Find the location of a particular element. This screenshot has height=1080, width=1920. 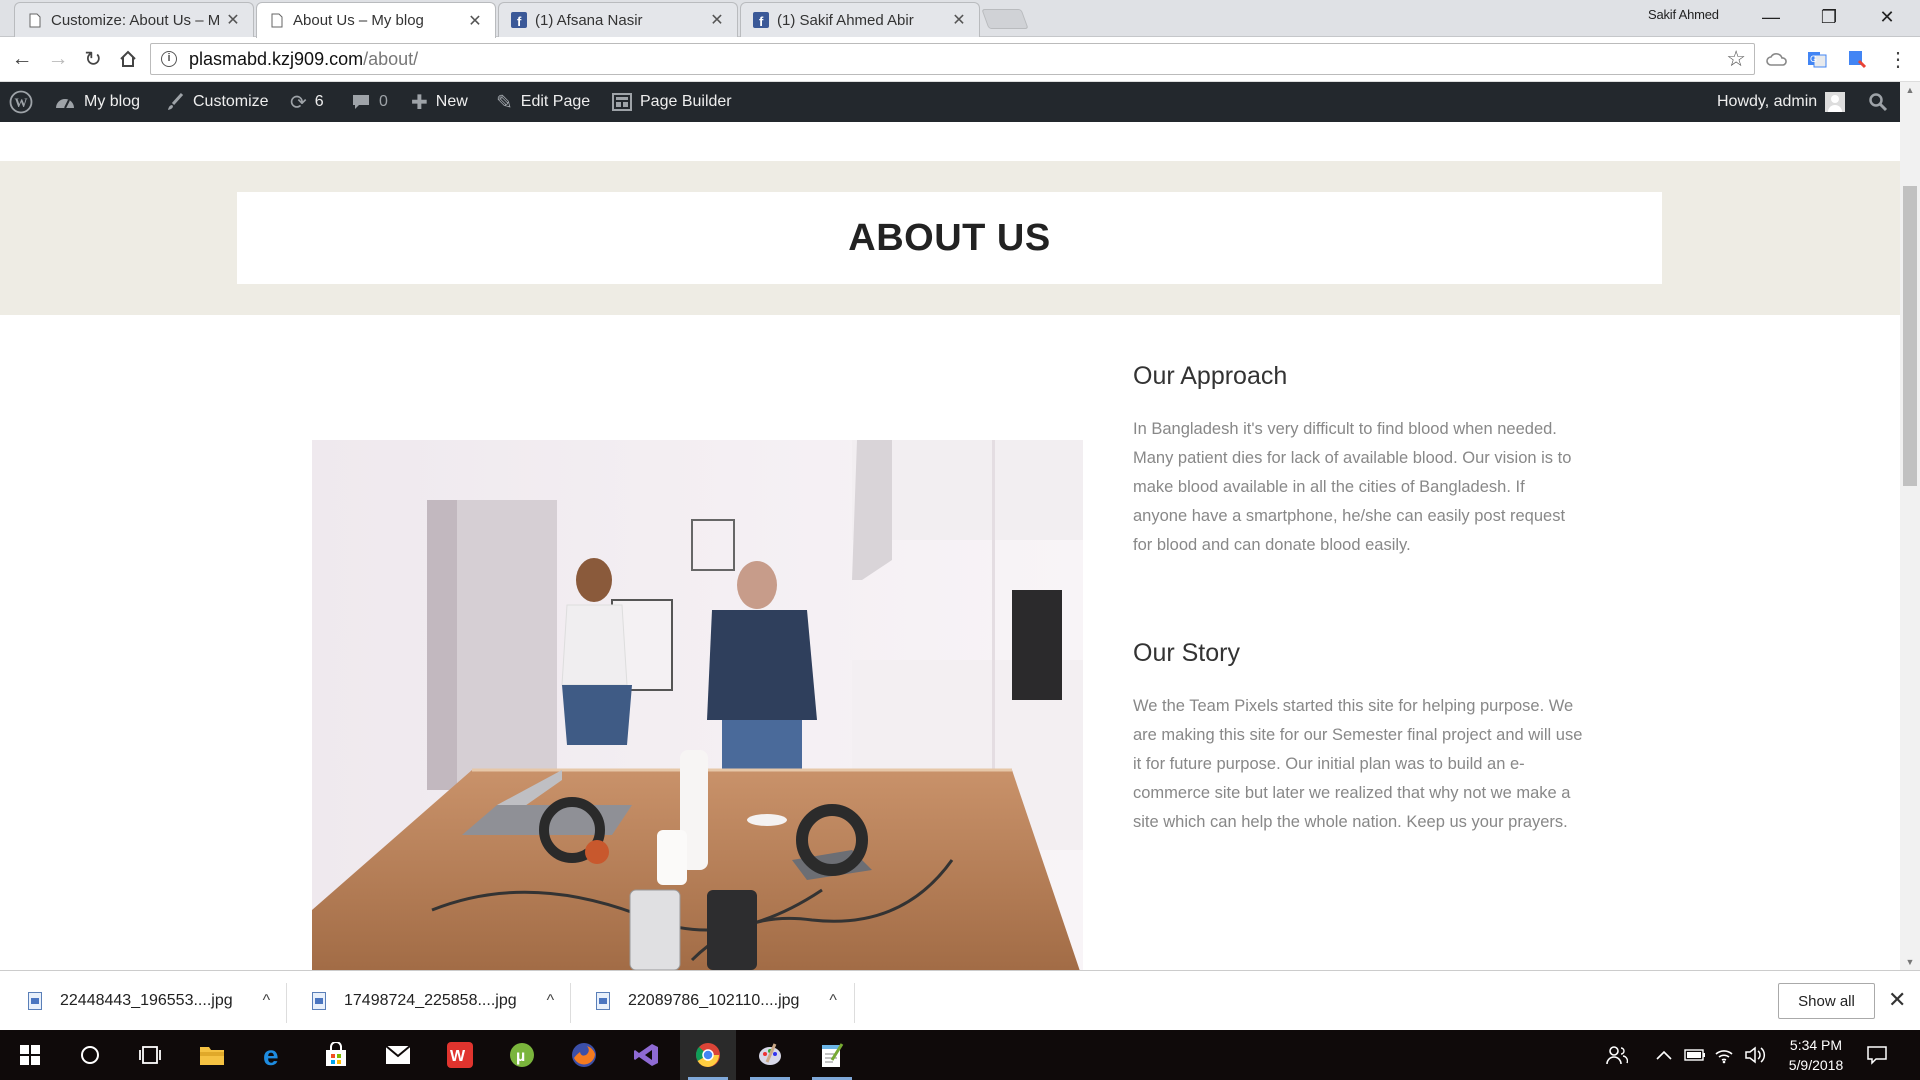

close-window-icon: ✕ is located at coordinates (1887, 17).